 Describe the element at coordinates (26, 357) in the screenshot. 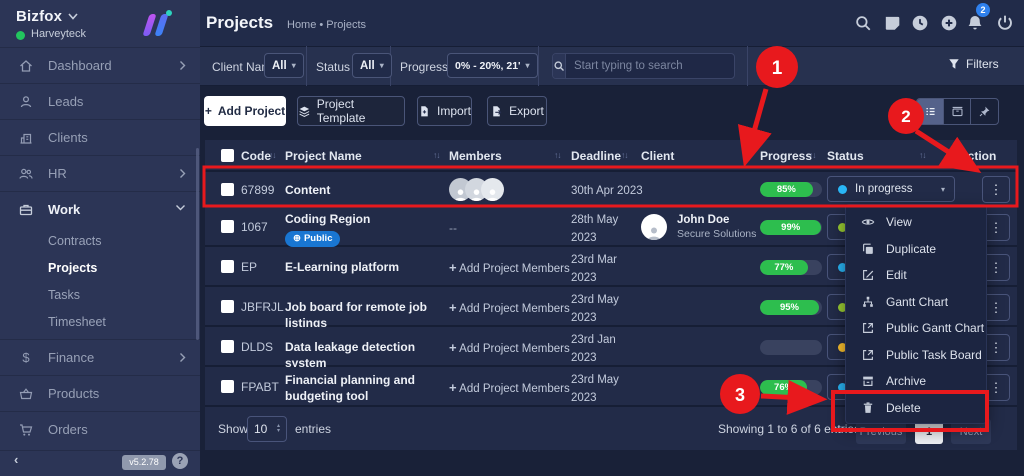

I see `dollar-icon: $` at that location.